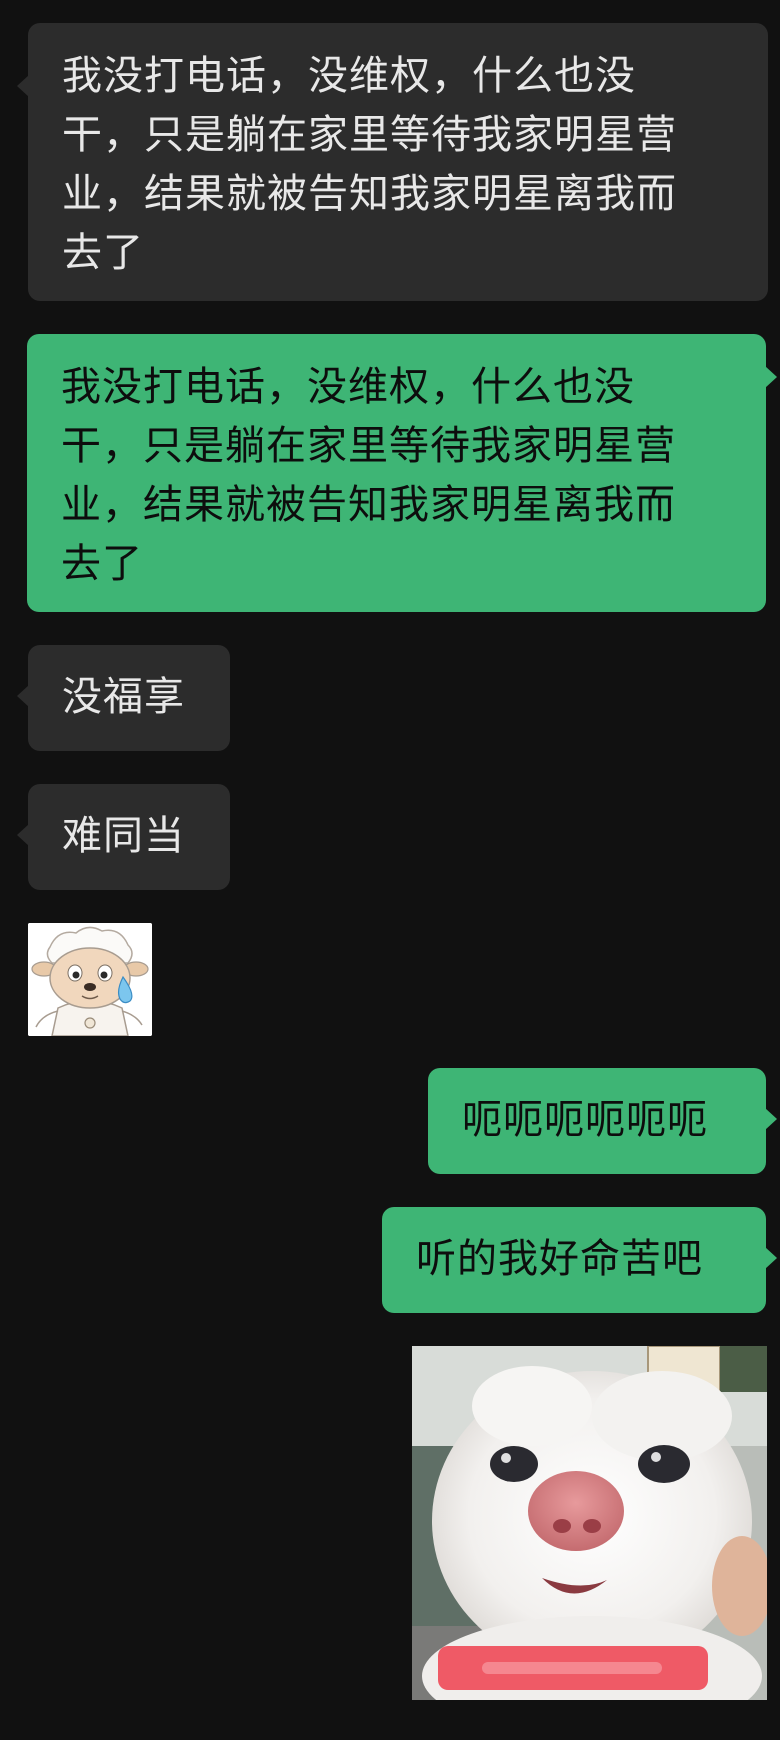 The height and width of the screenshot is (1740, 780). What do you see at coordinates (559, 1259) in the screenshot?
I see `message-text: 听的我好命苦吧` at bounding box center [559, 1259].